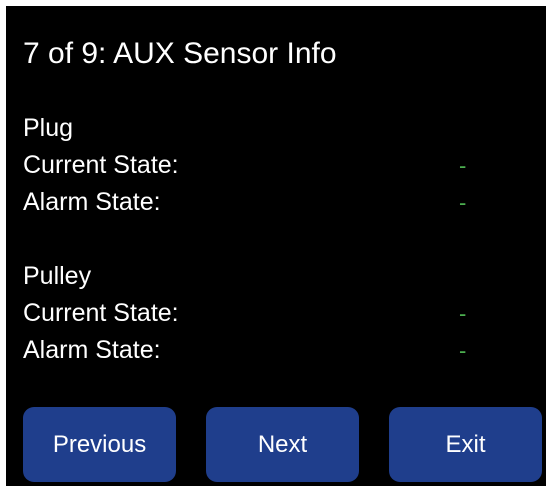 This screenshot has width=552, height=492. I want to click on sensor-name: Pulley, so click(57, 276).